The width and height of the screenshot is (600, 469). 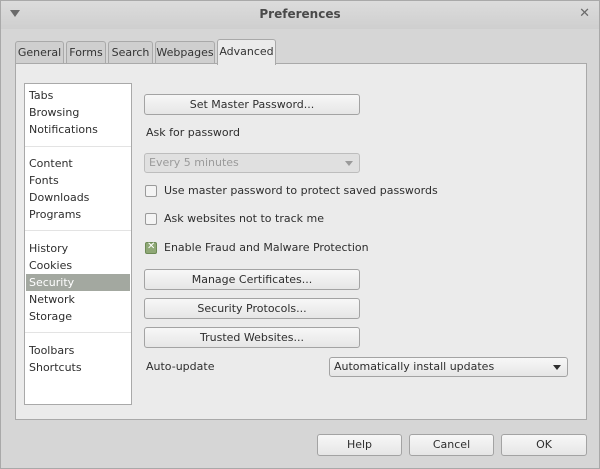 I want to click on sidebar-item-network: Network, so click(x=78, y=299).